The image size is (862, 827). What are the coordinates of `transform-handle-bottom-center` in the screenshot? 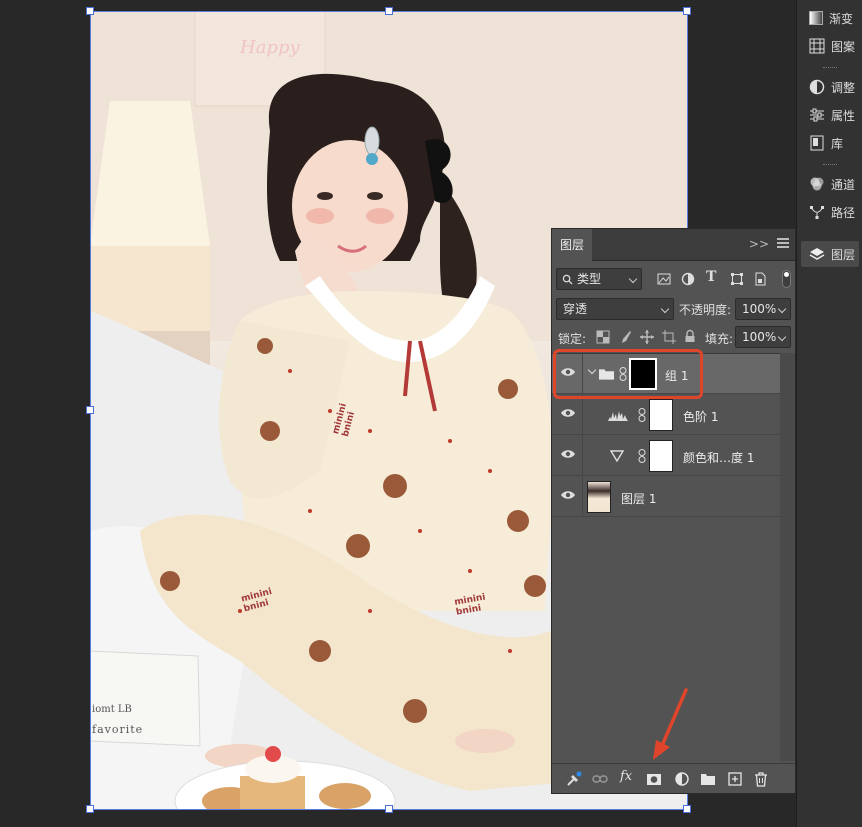 It's located at (389, 809).